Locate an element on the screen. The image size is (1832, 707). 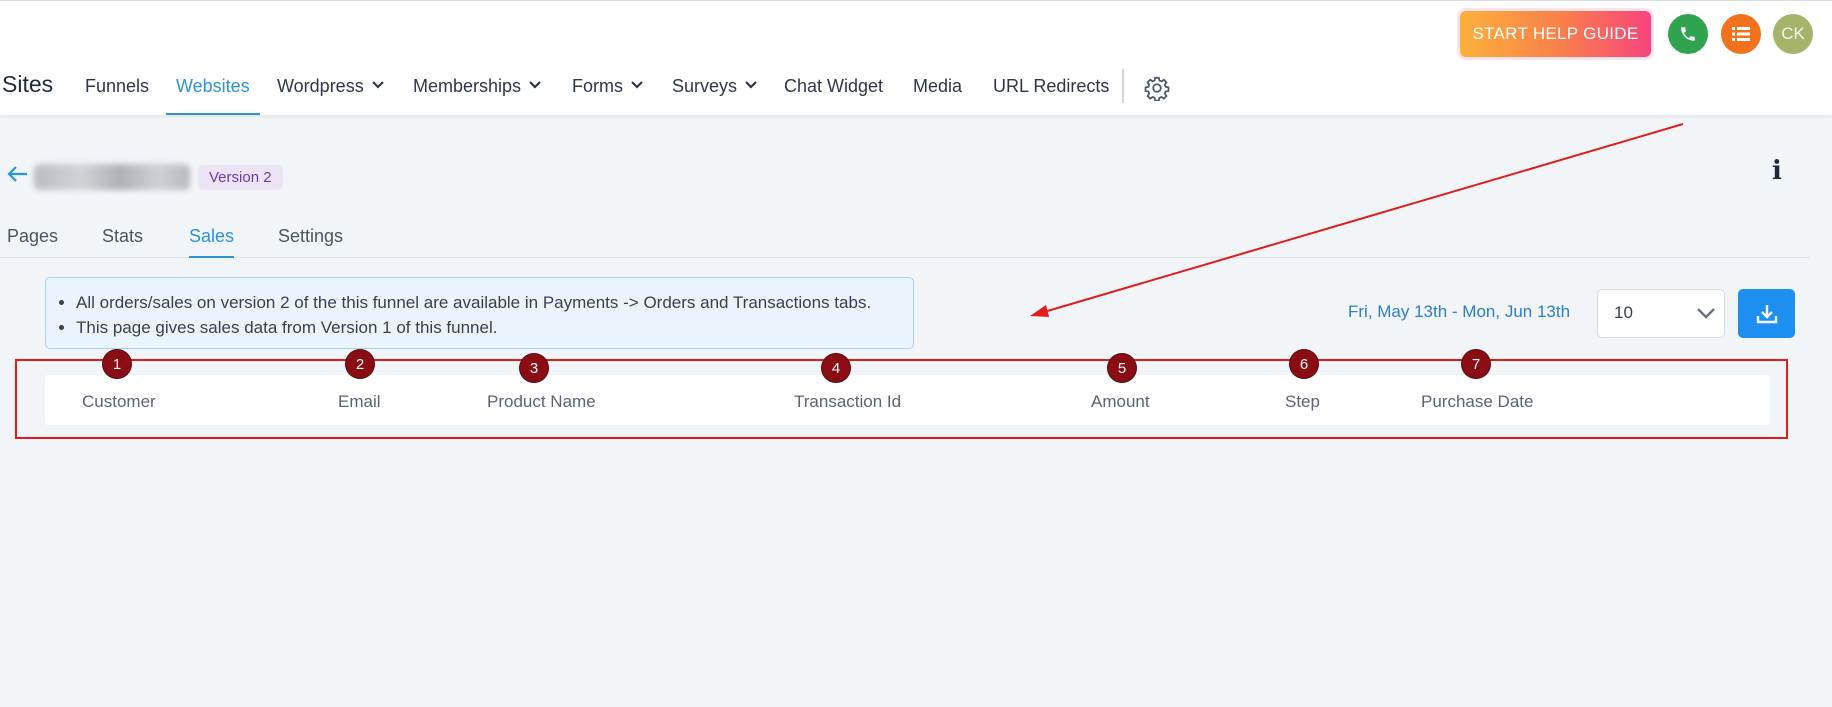
gear-icon is located at coordinates (1157, 88).